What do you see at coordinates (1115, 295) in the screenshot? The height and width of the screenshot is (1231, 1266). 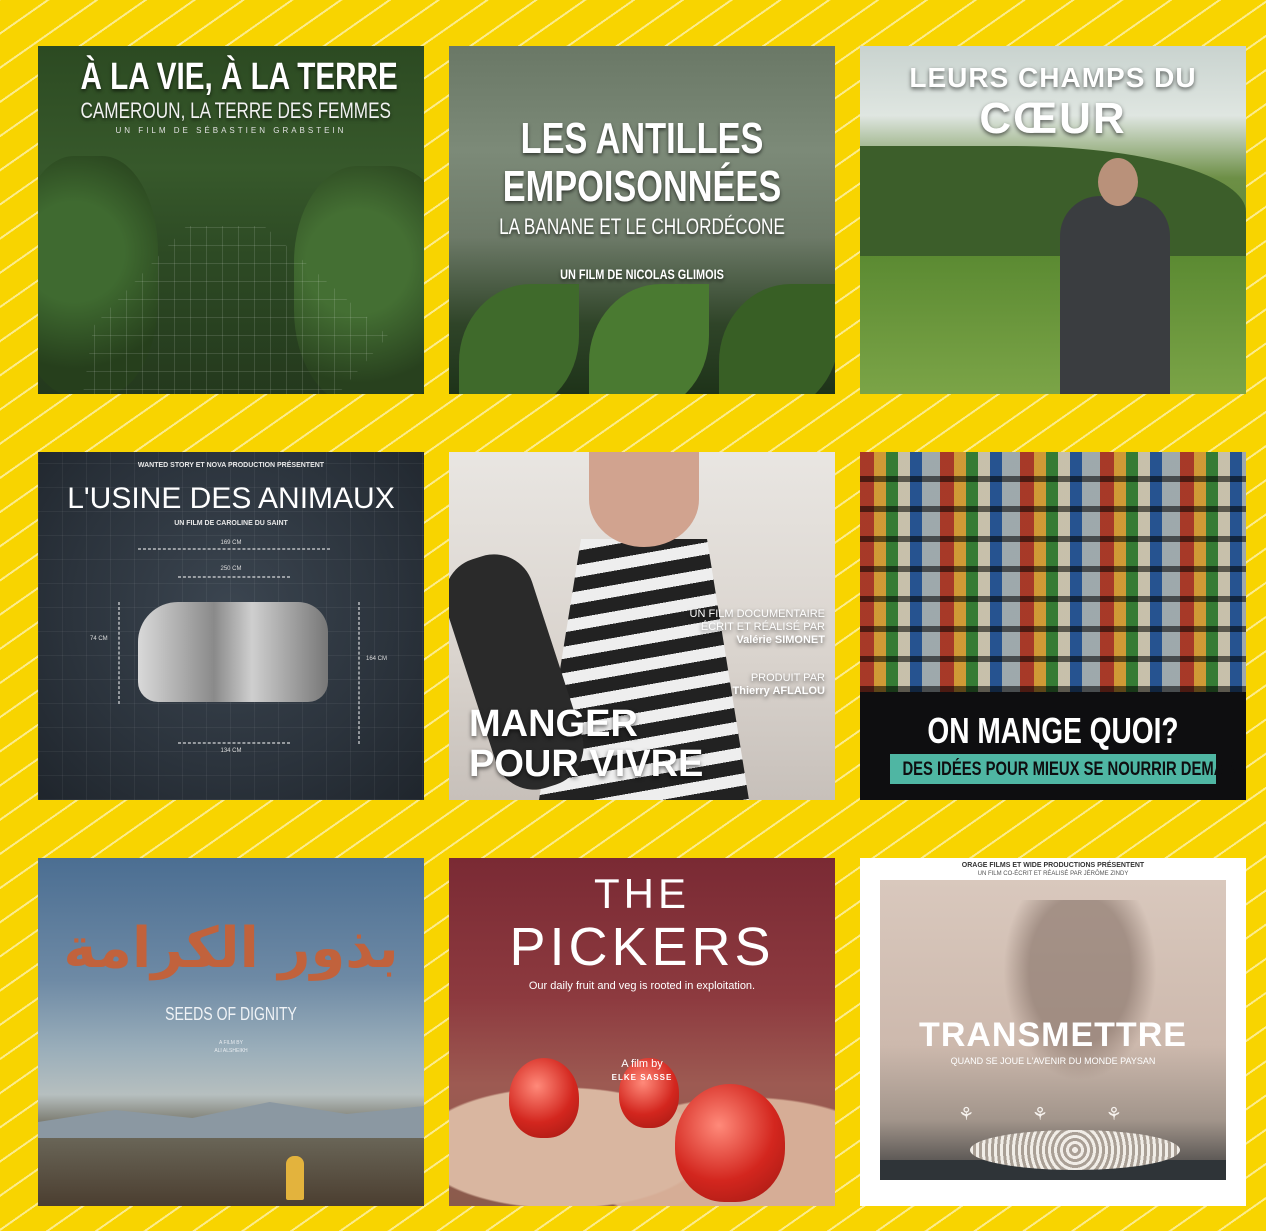 I see `farmer-figure` at bounding box center [1115, 295].